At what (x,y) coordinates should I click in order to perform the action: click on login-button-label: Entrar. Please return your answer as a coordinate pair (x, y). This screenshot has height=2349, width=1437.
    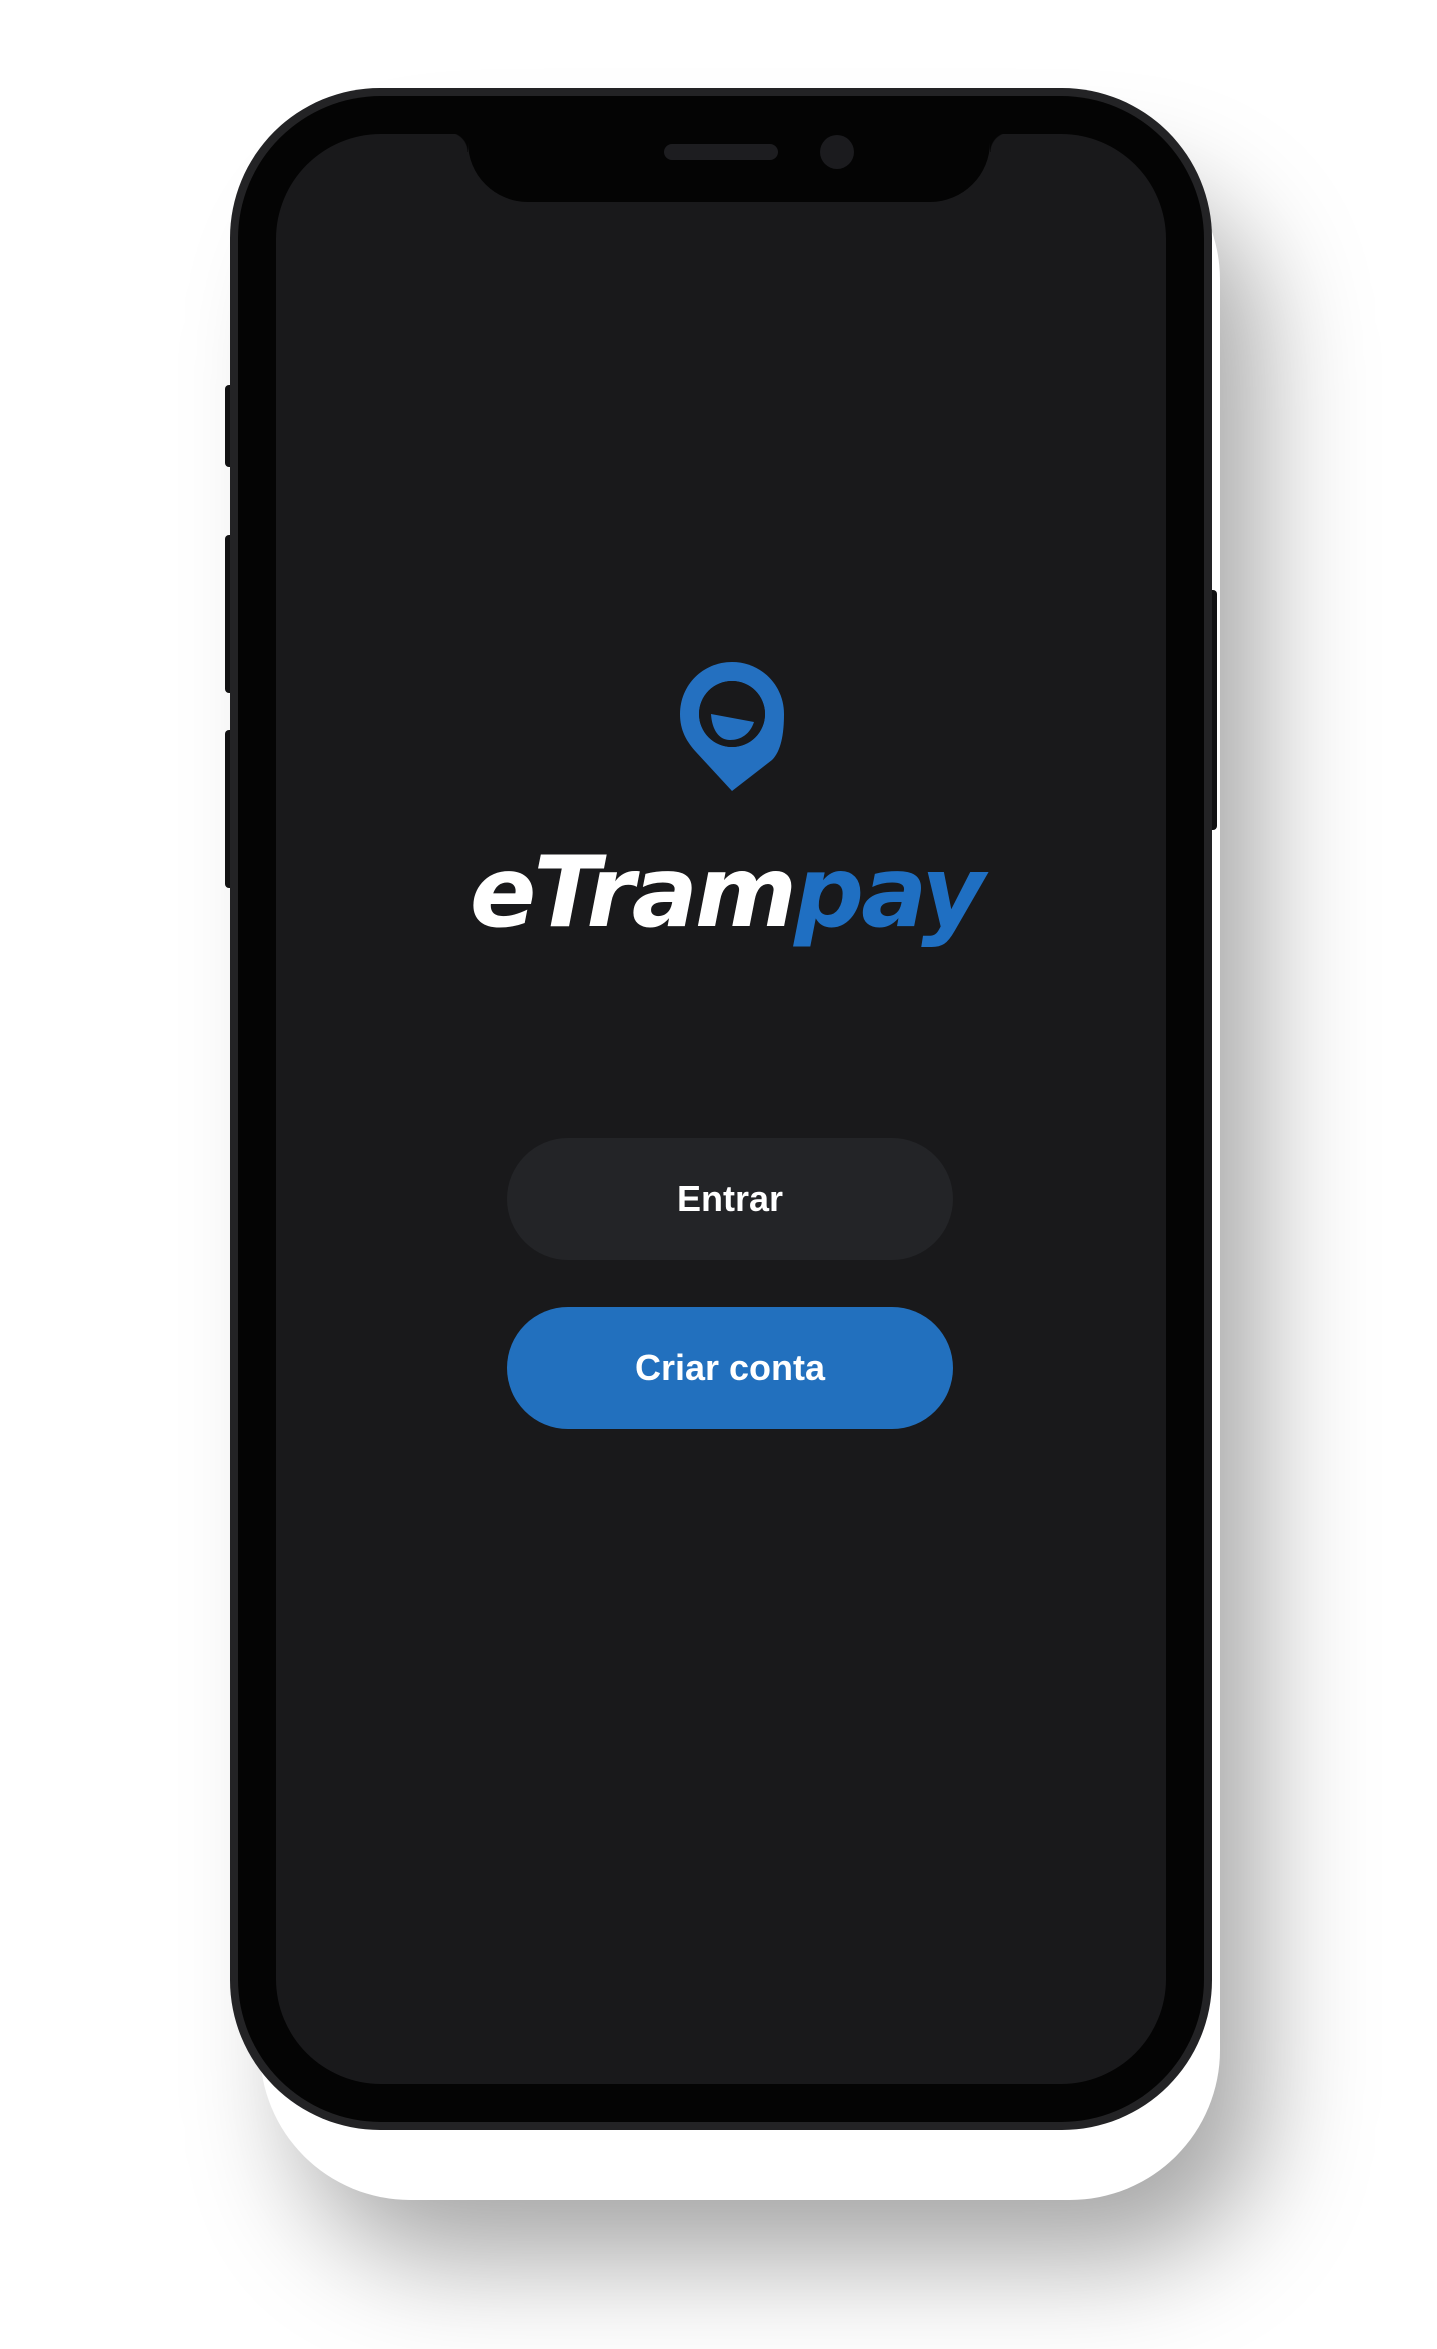
    Looking at the image, I should click on (730, 1198).